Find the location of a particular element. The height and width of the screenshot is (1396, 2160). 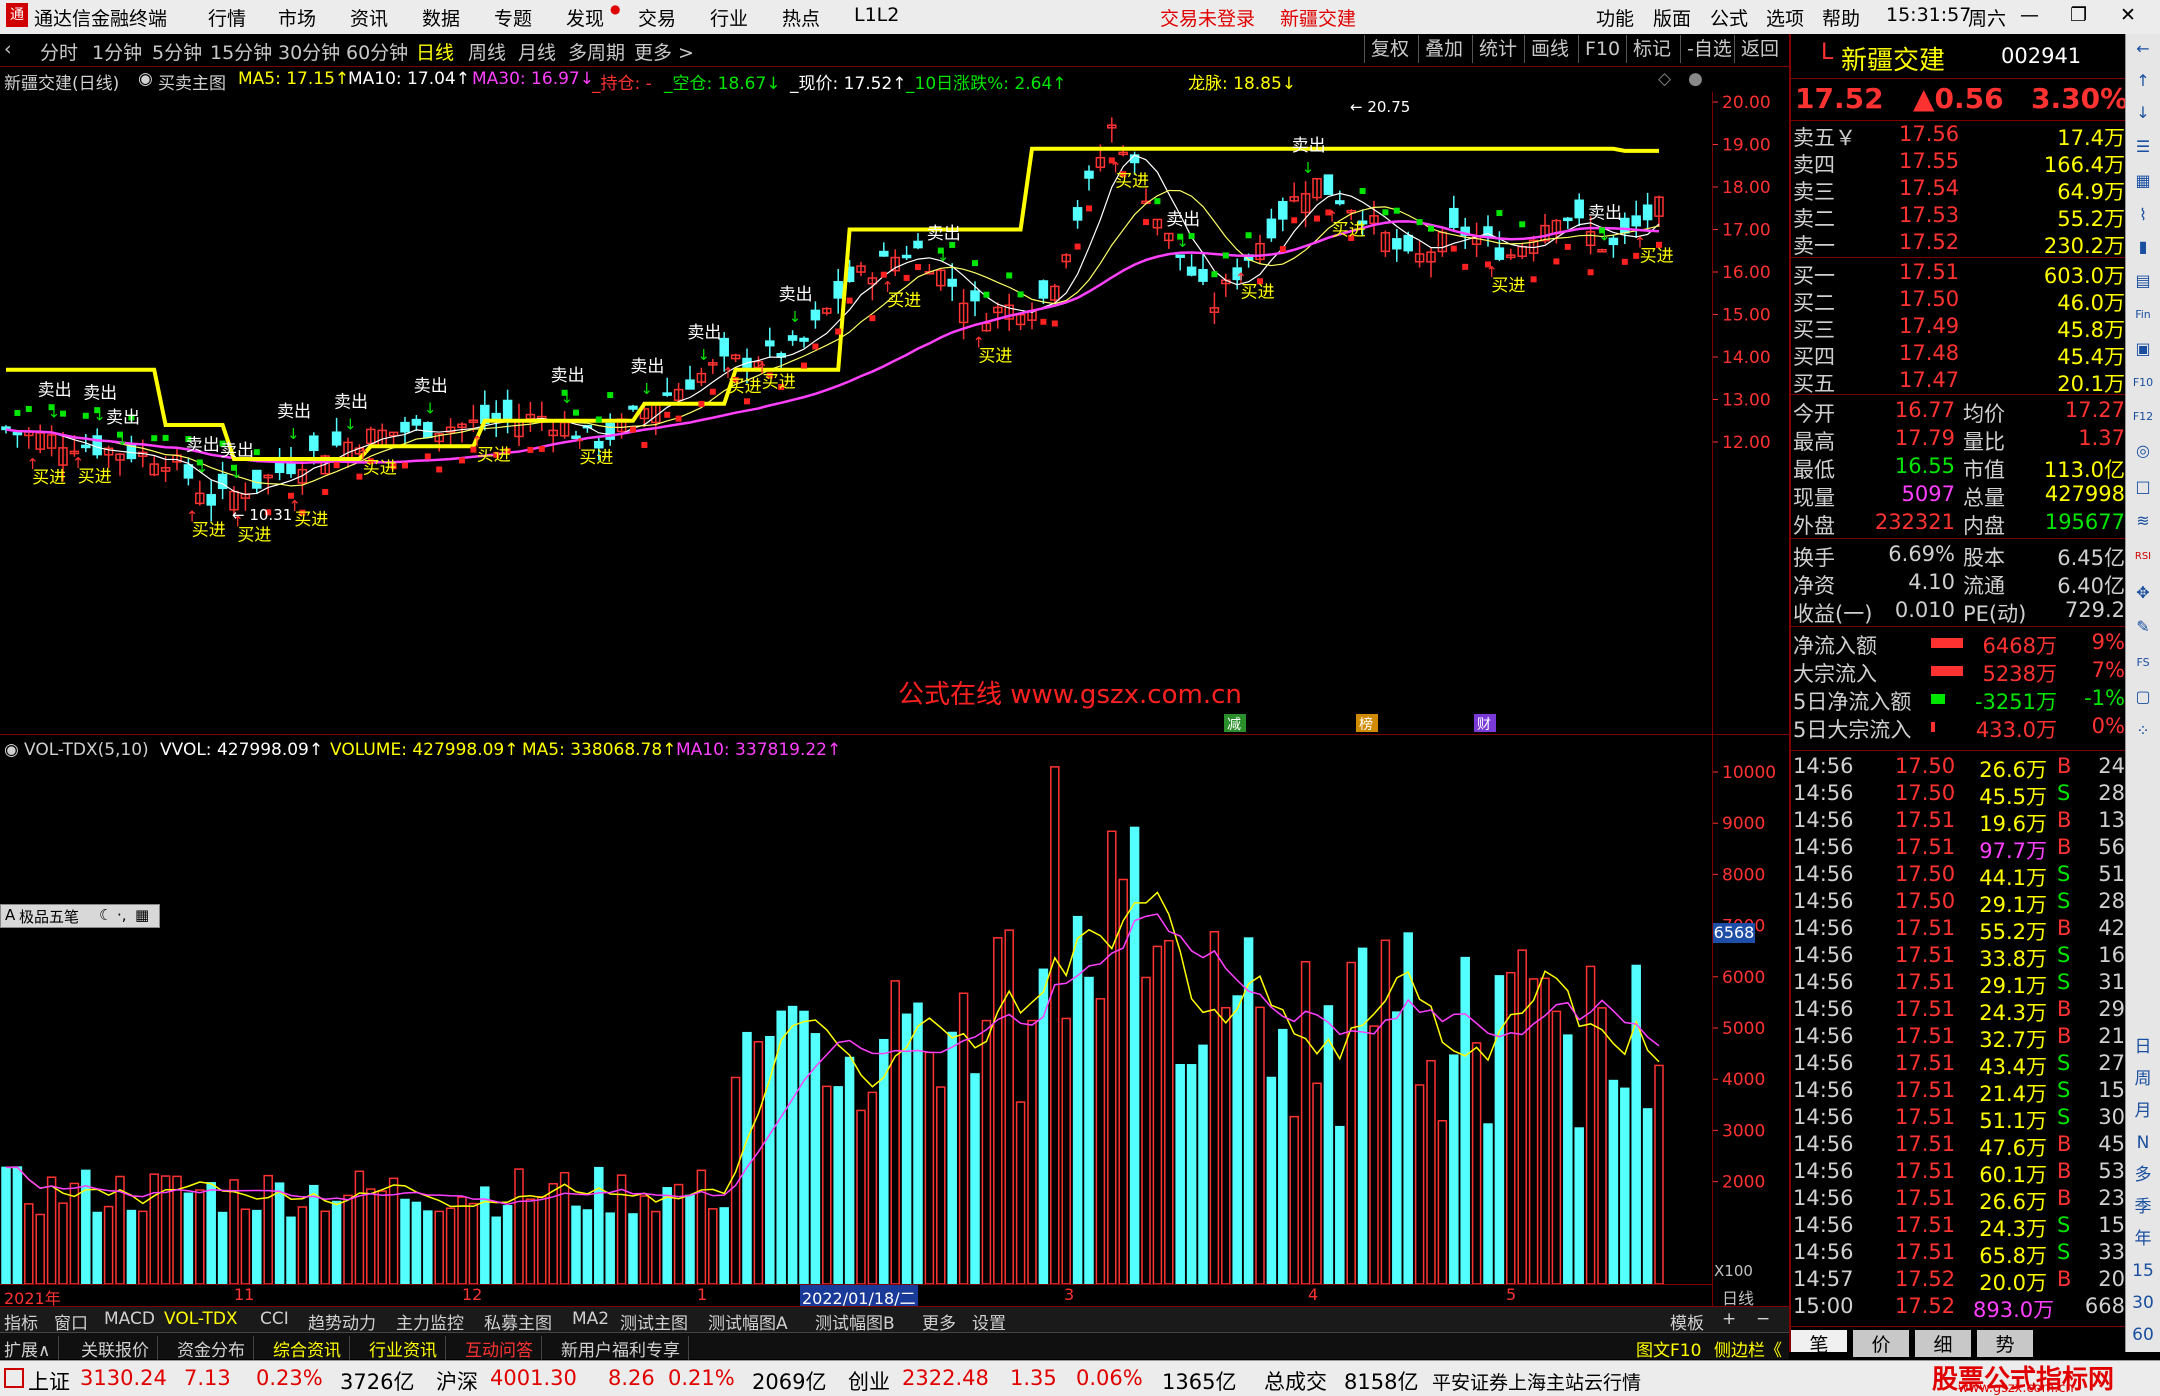

list-icon: ☰ is located at coordinates (2143, 147).